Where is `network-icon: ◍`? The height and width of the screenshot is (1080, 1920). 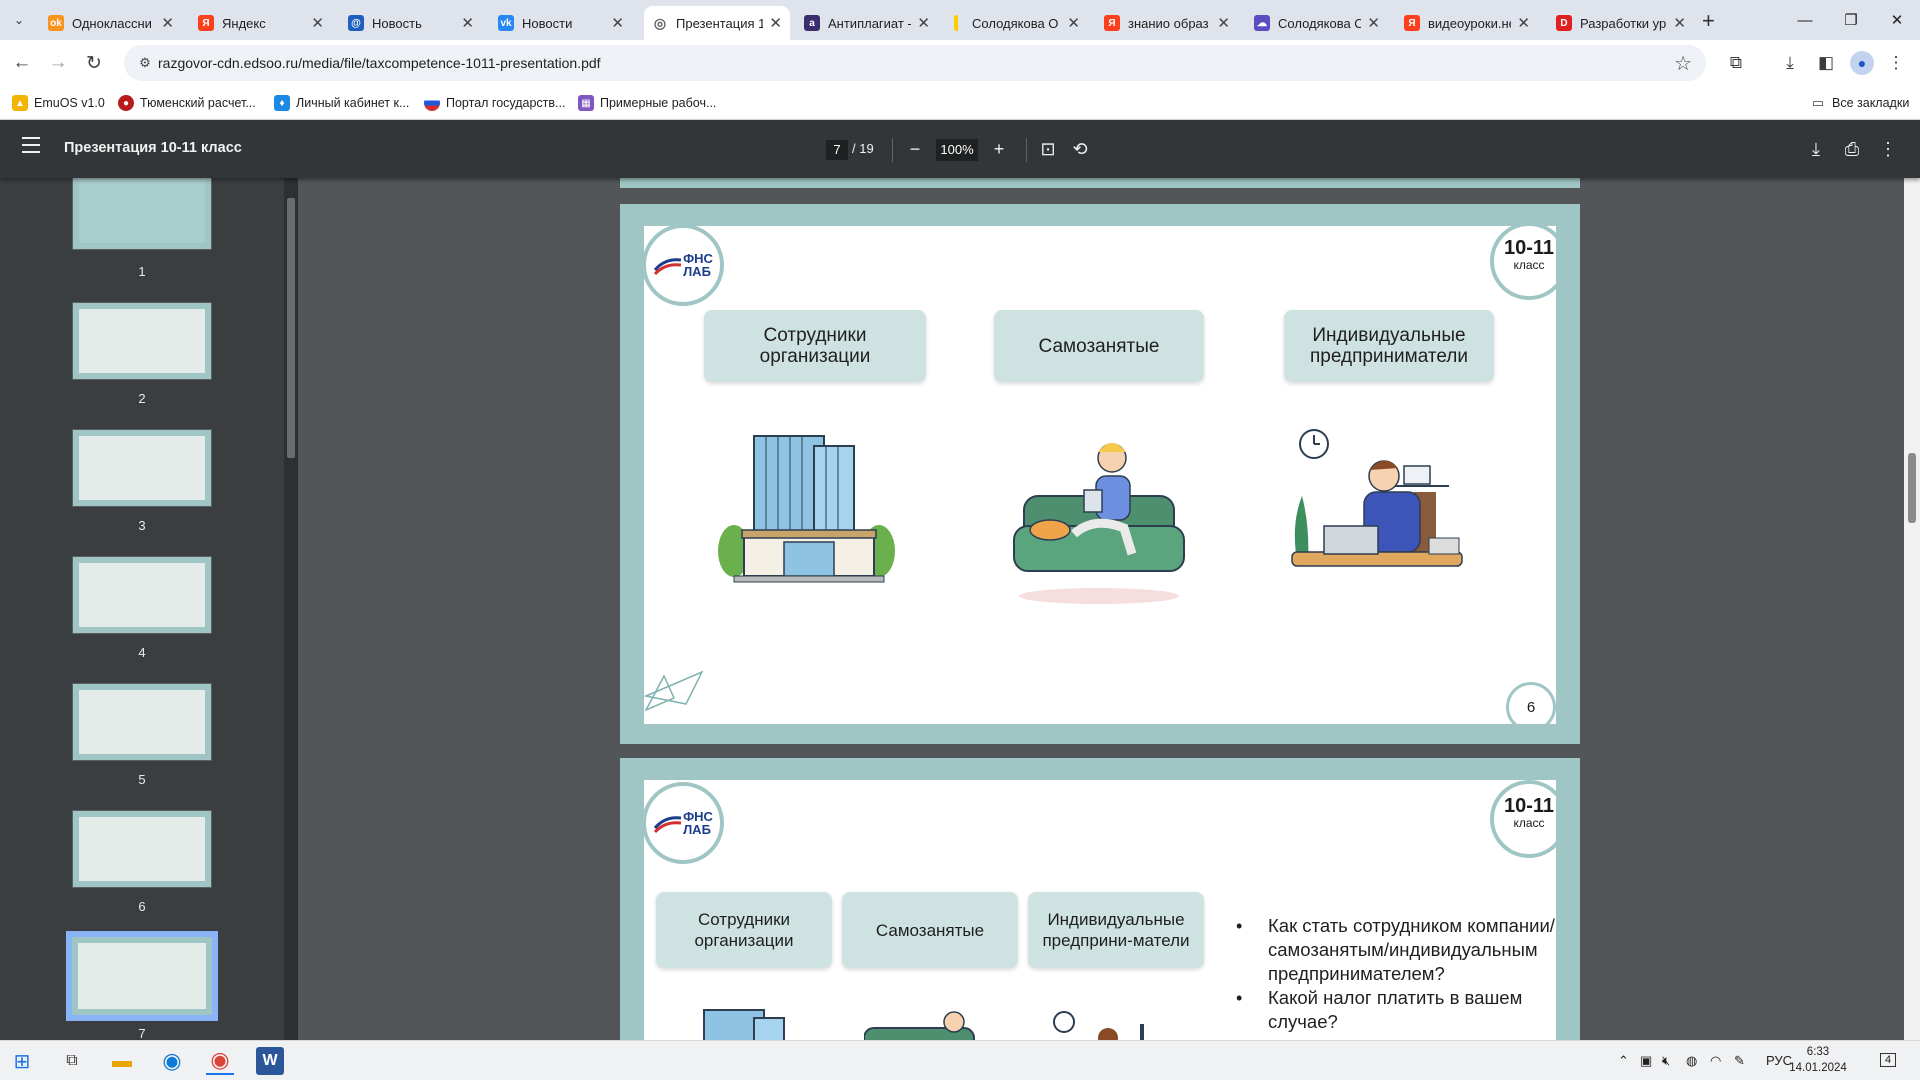
network-icon: ◍ is located at coordinates (1691, 1061).